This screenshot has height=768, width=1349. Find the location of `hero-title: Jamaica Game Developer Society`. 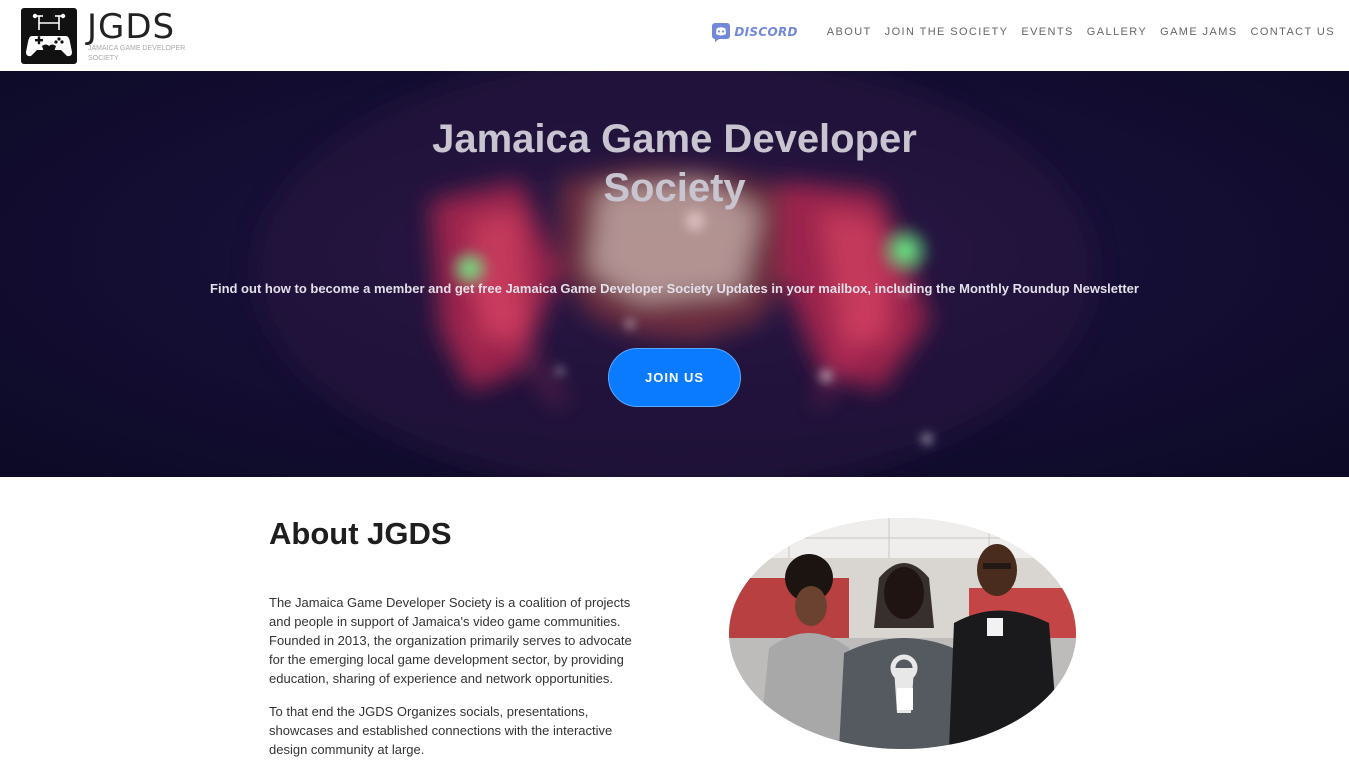

hero-title: Jamaica Game Developer Society is located at coordinates (674, 164).